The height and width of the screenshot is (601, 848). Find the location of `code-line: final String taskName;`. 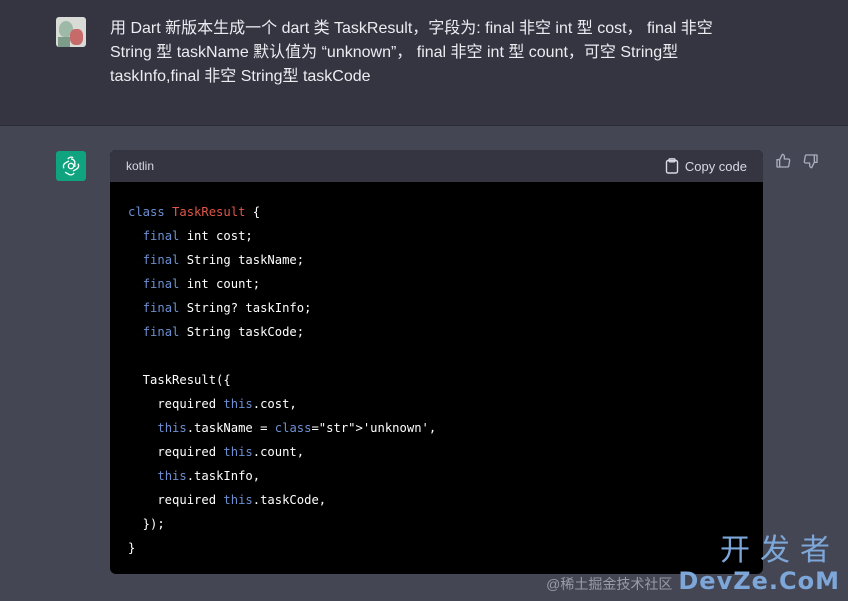

code-line: final String taskName; is located at coordinates (223, 260).